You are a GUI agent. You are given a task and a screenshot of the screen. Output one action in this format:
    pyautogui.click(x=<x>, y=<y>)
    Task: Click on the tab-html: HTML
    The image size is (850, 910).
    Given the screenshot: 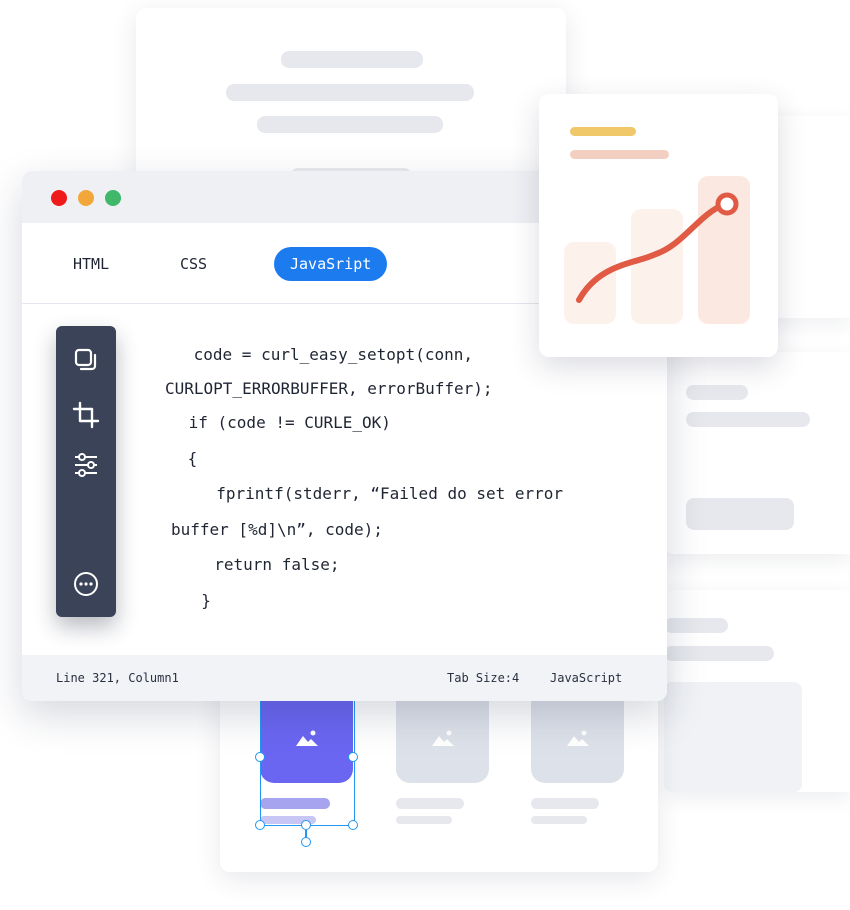 What is the action you would take?
    pyautogui.click(x=91, y=264)
    